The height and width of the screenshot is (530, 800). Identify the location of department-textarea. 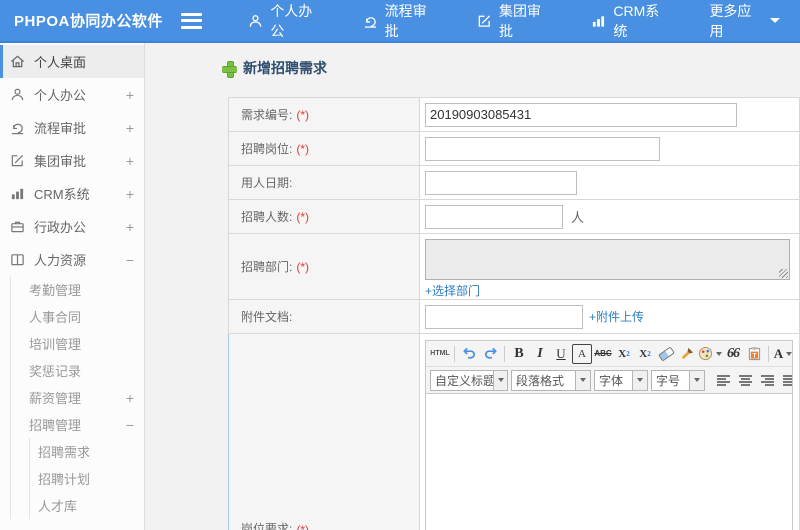
(607, 259).